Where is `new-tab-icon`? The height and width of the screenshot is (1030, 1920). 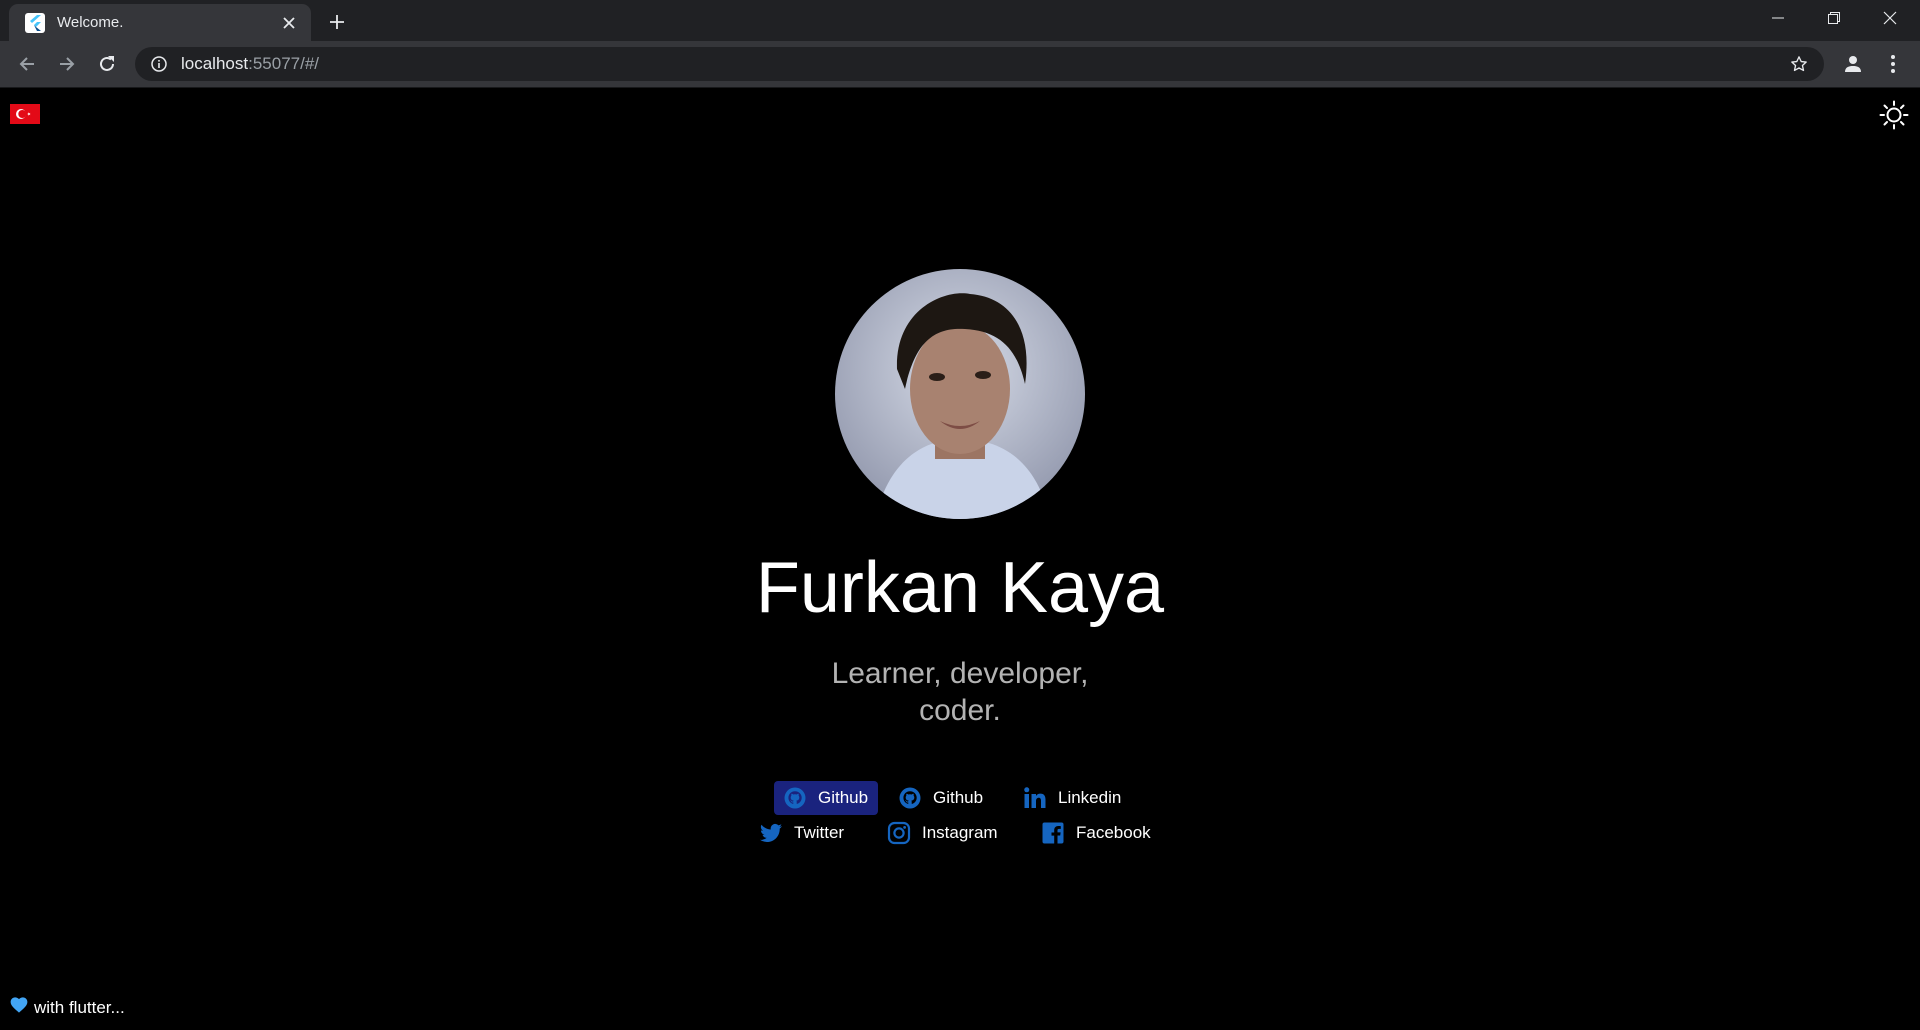 new-tab-icon is located at coordinates (337, 22).